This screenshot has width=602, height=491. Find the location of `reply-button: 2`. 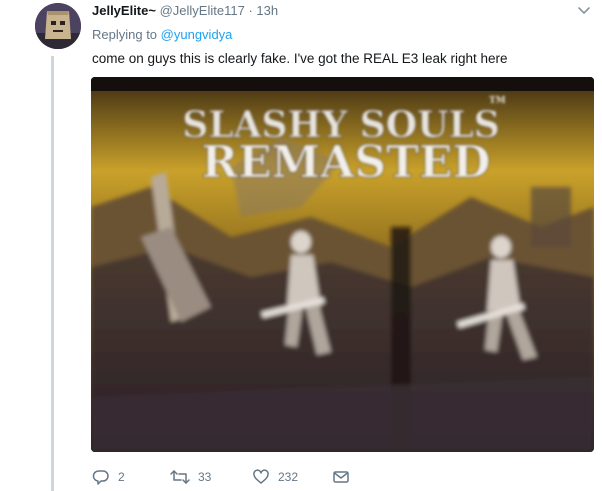

reply-button: 2 is located at coordinates (108, 477).